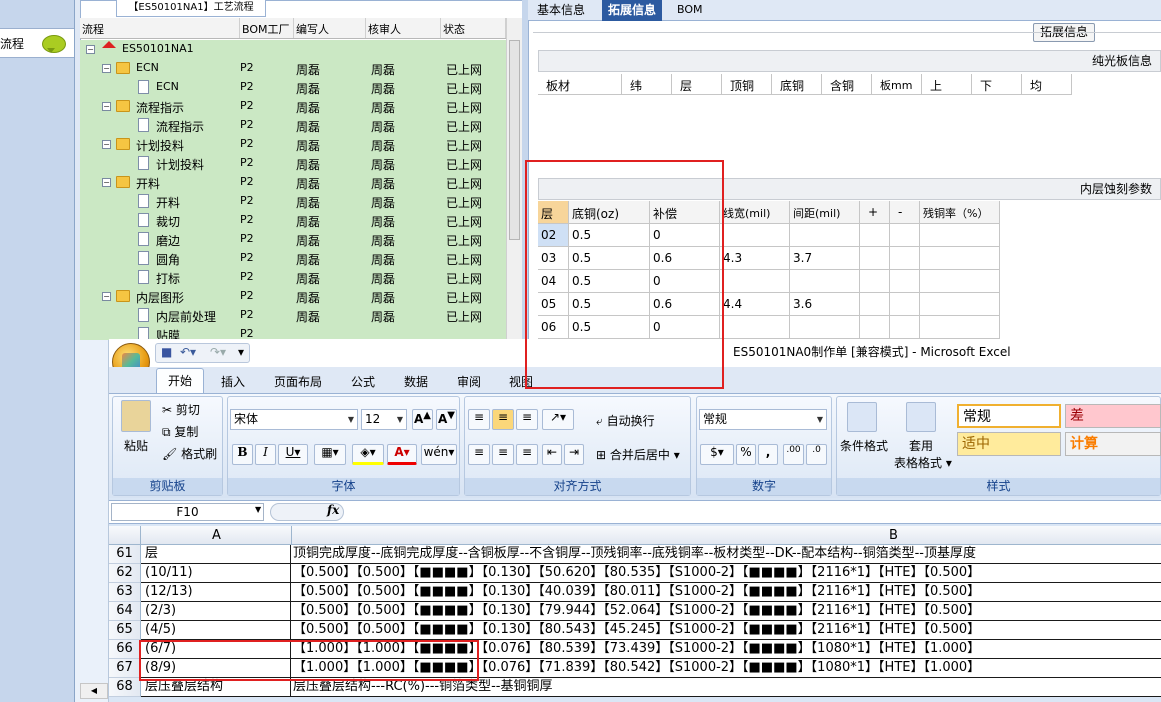 The width and height of the screenshot is (1161, 702). What do you see at coordinates (947, 84) in the screenshot?
I see `grid1-header: 上` at bounding box center [947, 84].